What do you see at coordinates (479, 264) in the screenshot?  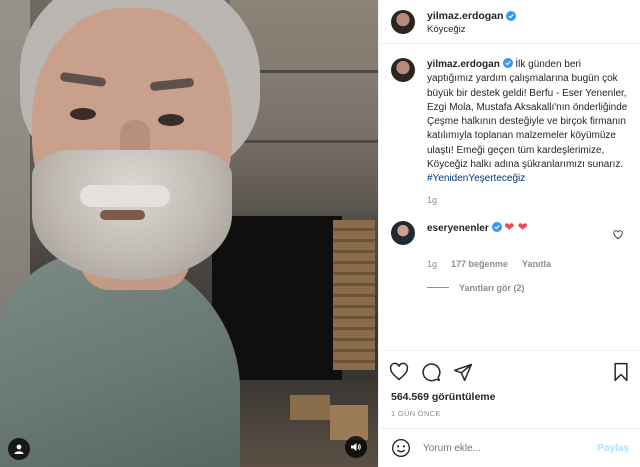 I see `reply-likes: 177 beğenme` at bounding box center [479, 264].